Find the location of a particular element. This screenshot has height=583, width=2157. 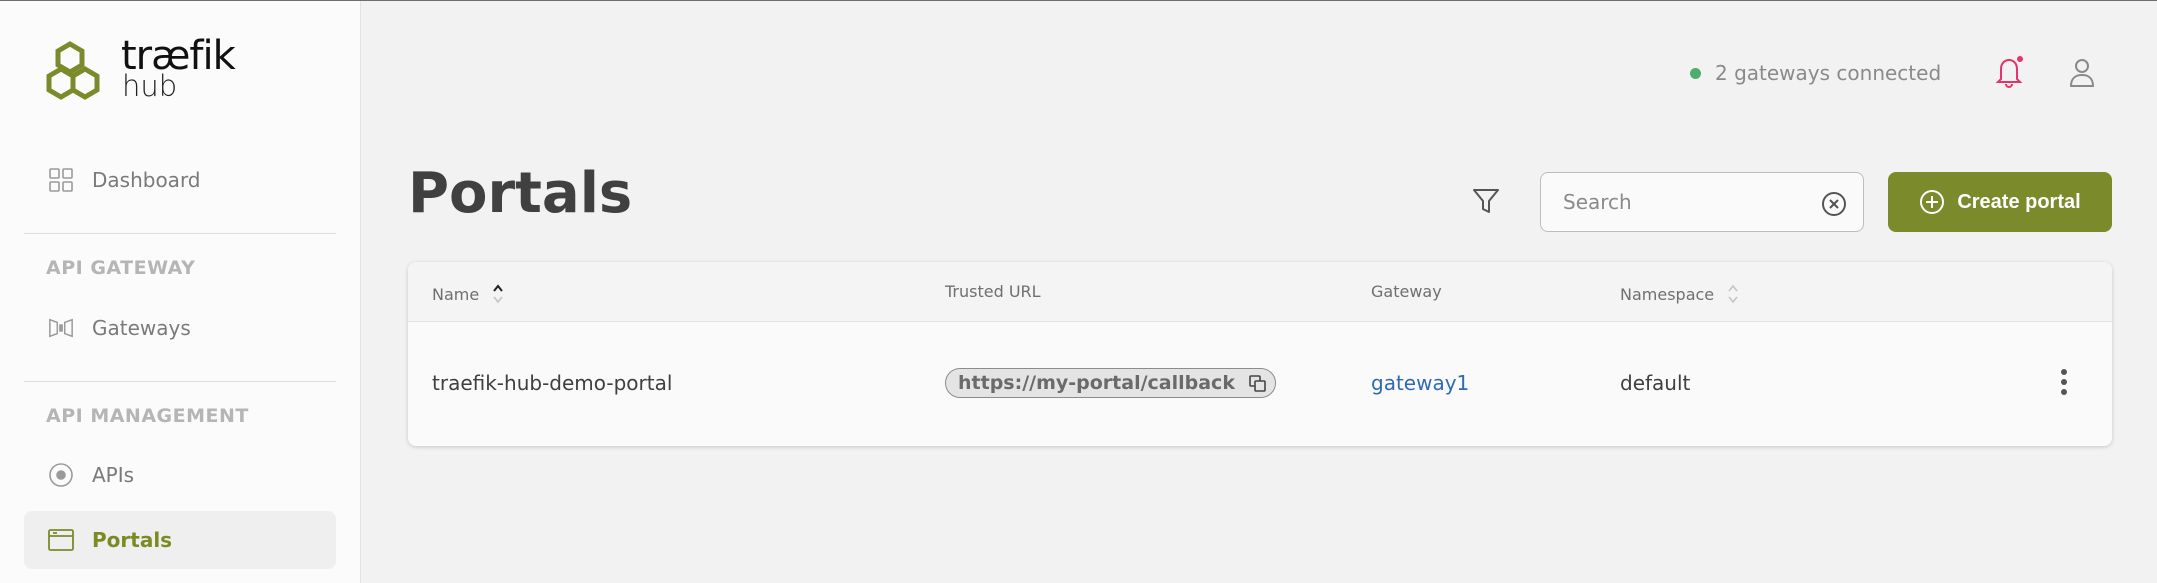

sidebar-item-gateways: Gateways is located at coordinates (180, 328).